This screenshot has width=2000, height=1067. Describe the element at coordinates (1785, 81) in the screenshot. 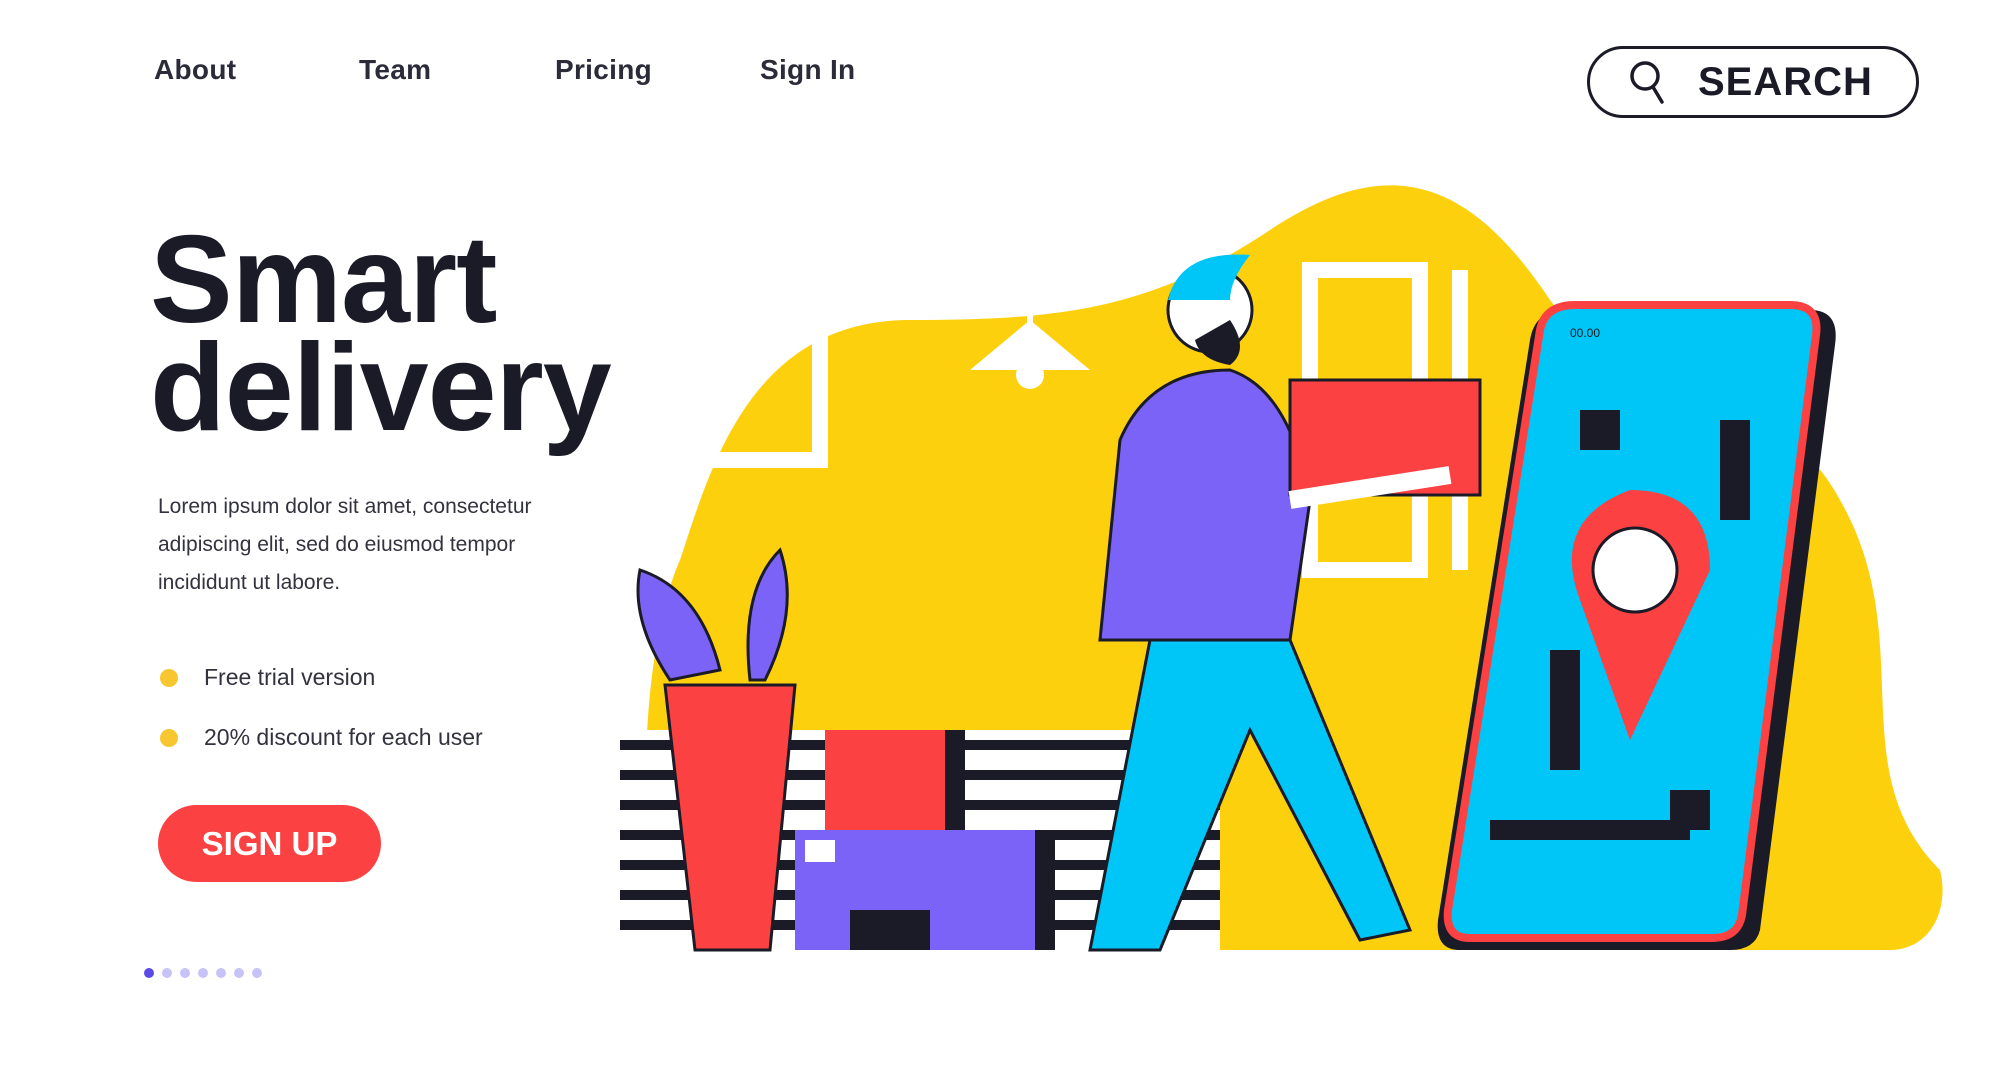

I see `search-label: SEARCH` at that location.